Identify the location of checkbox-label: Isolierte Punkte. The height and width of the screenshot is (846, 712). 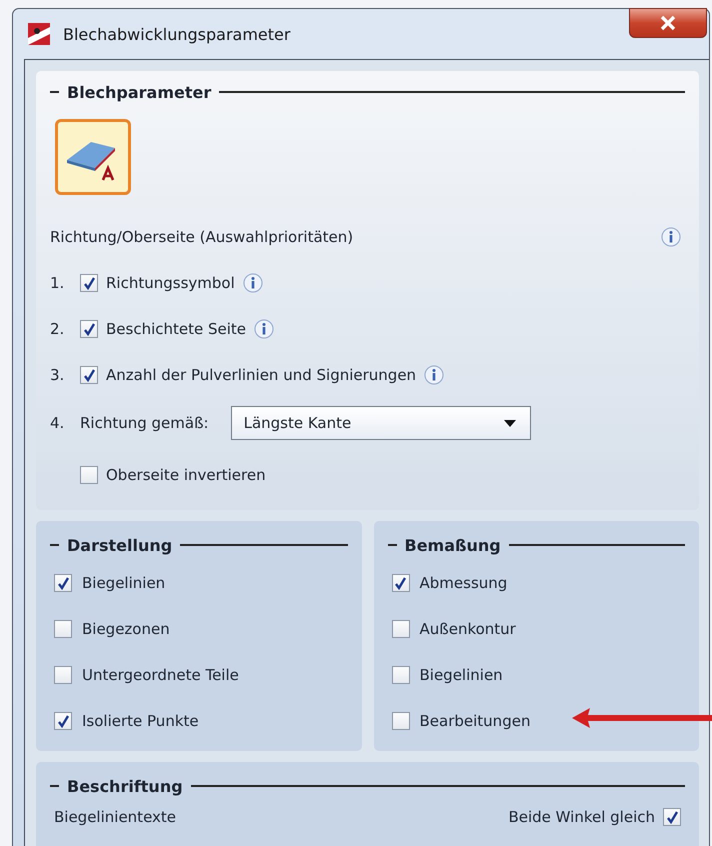
(140, 721).